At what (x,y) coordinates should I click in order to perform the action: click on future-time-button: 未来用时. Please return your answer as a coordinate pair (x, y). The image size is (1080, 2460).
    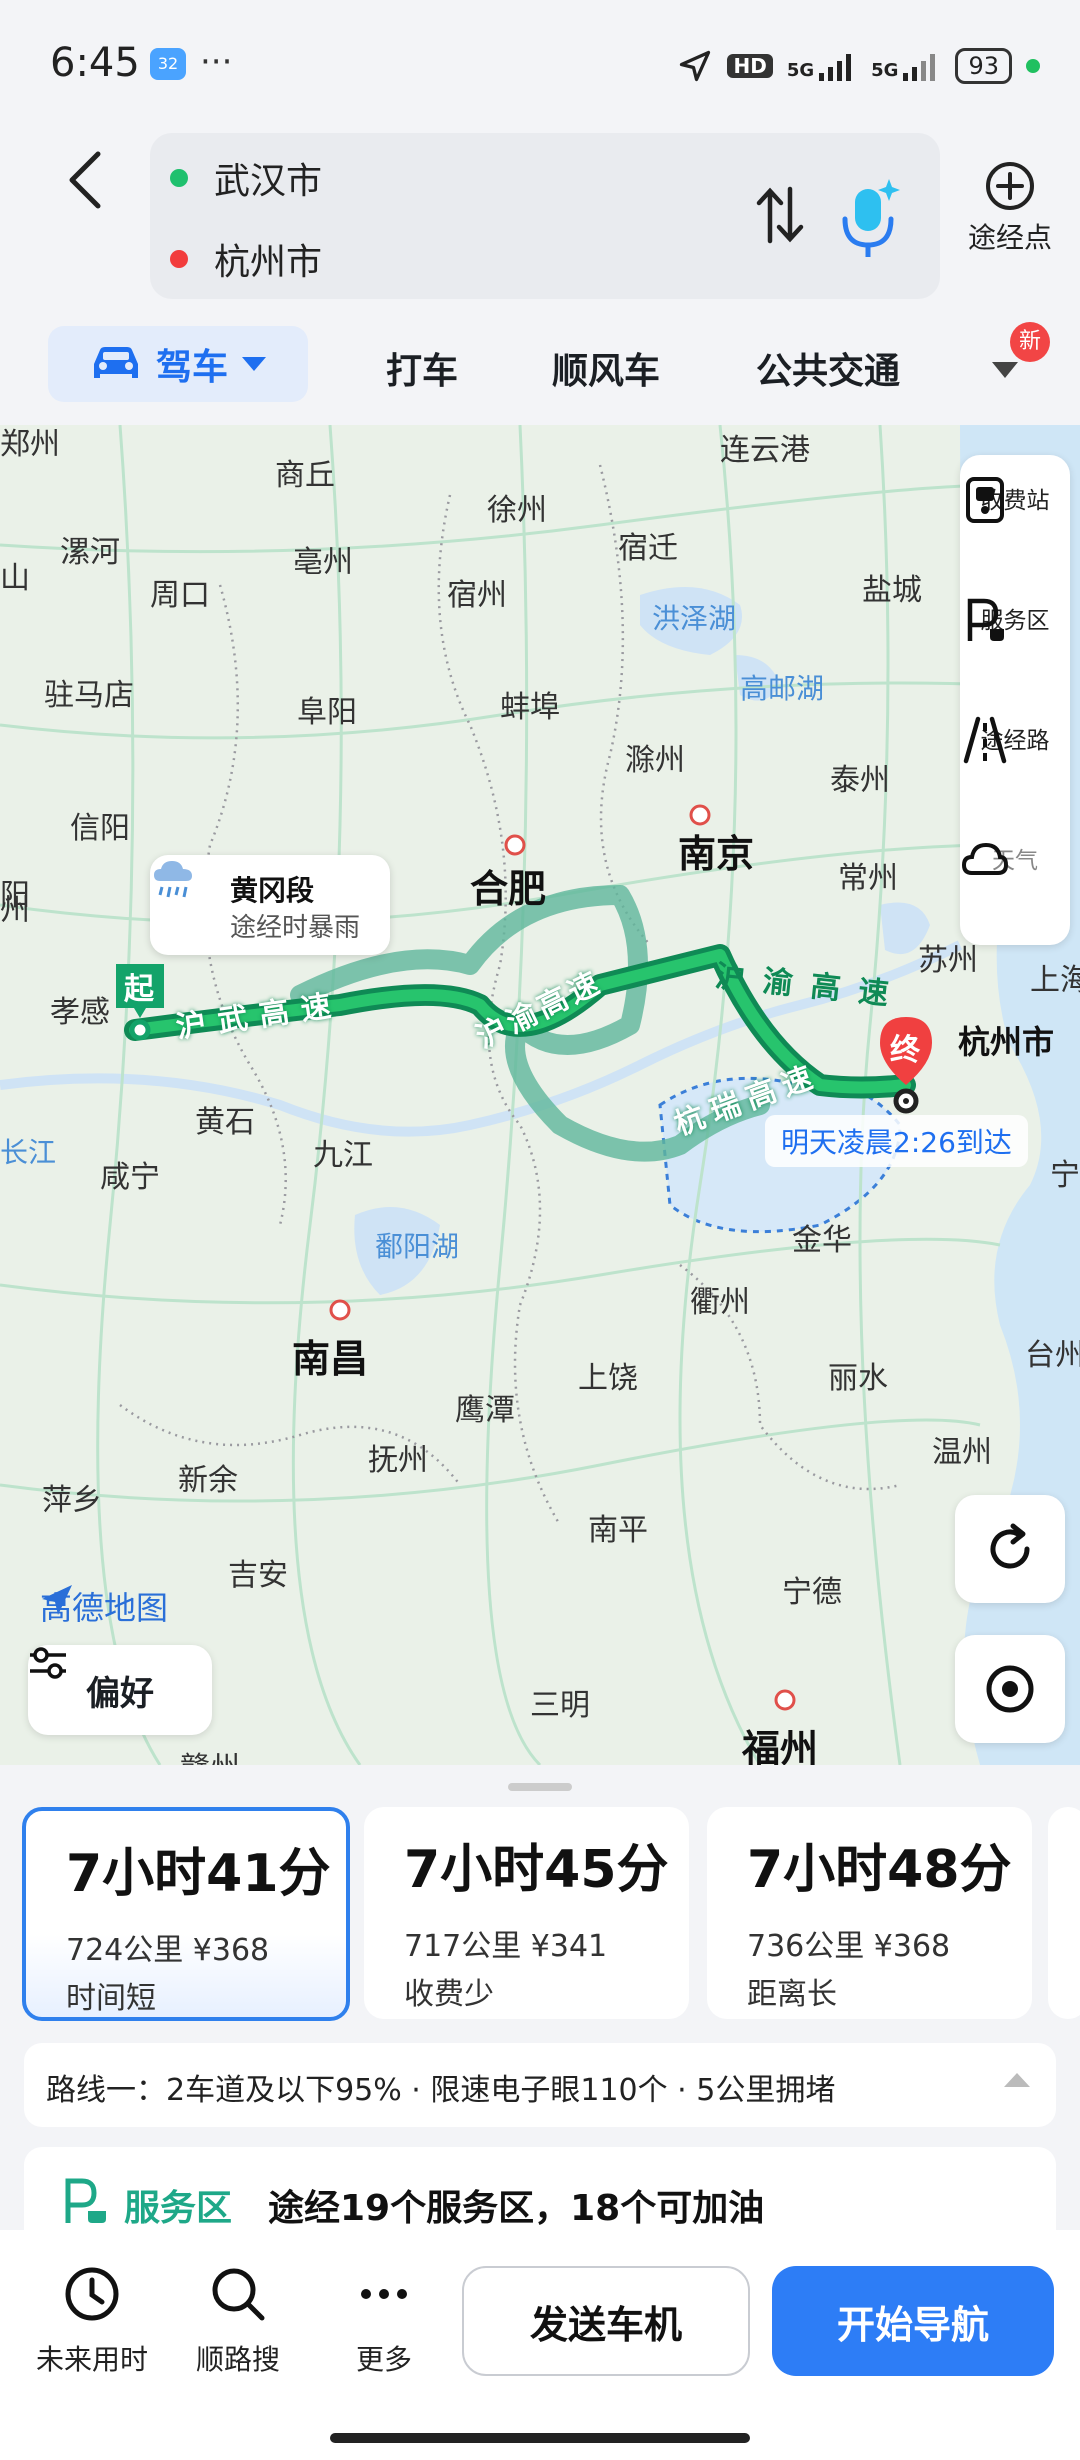
    Looking at the image, I should click on (92, 2320).